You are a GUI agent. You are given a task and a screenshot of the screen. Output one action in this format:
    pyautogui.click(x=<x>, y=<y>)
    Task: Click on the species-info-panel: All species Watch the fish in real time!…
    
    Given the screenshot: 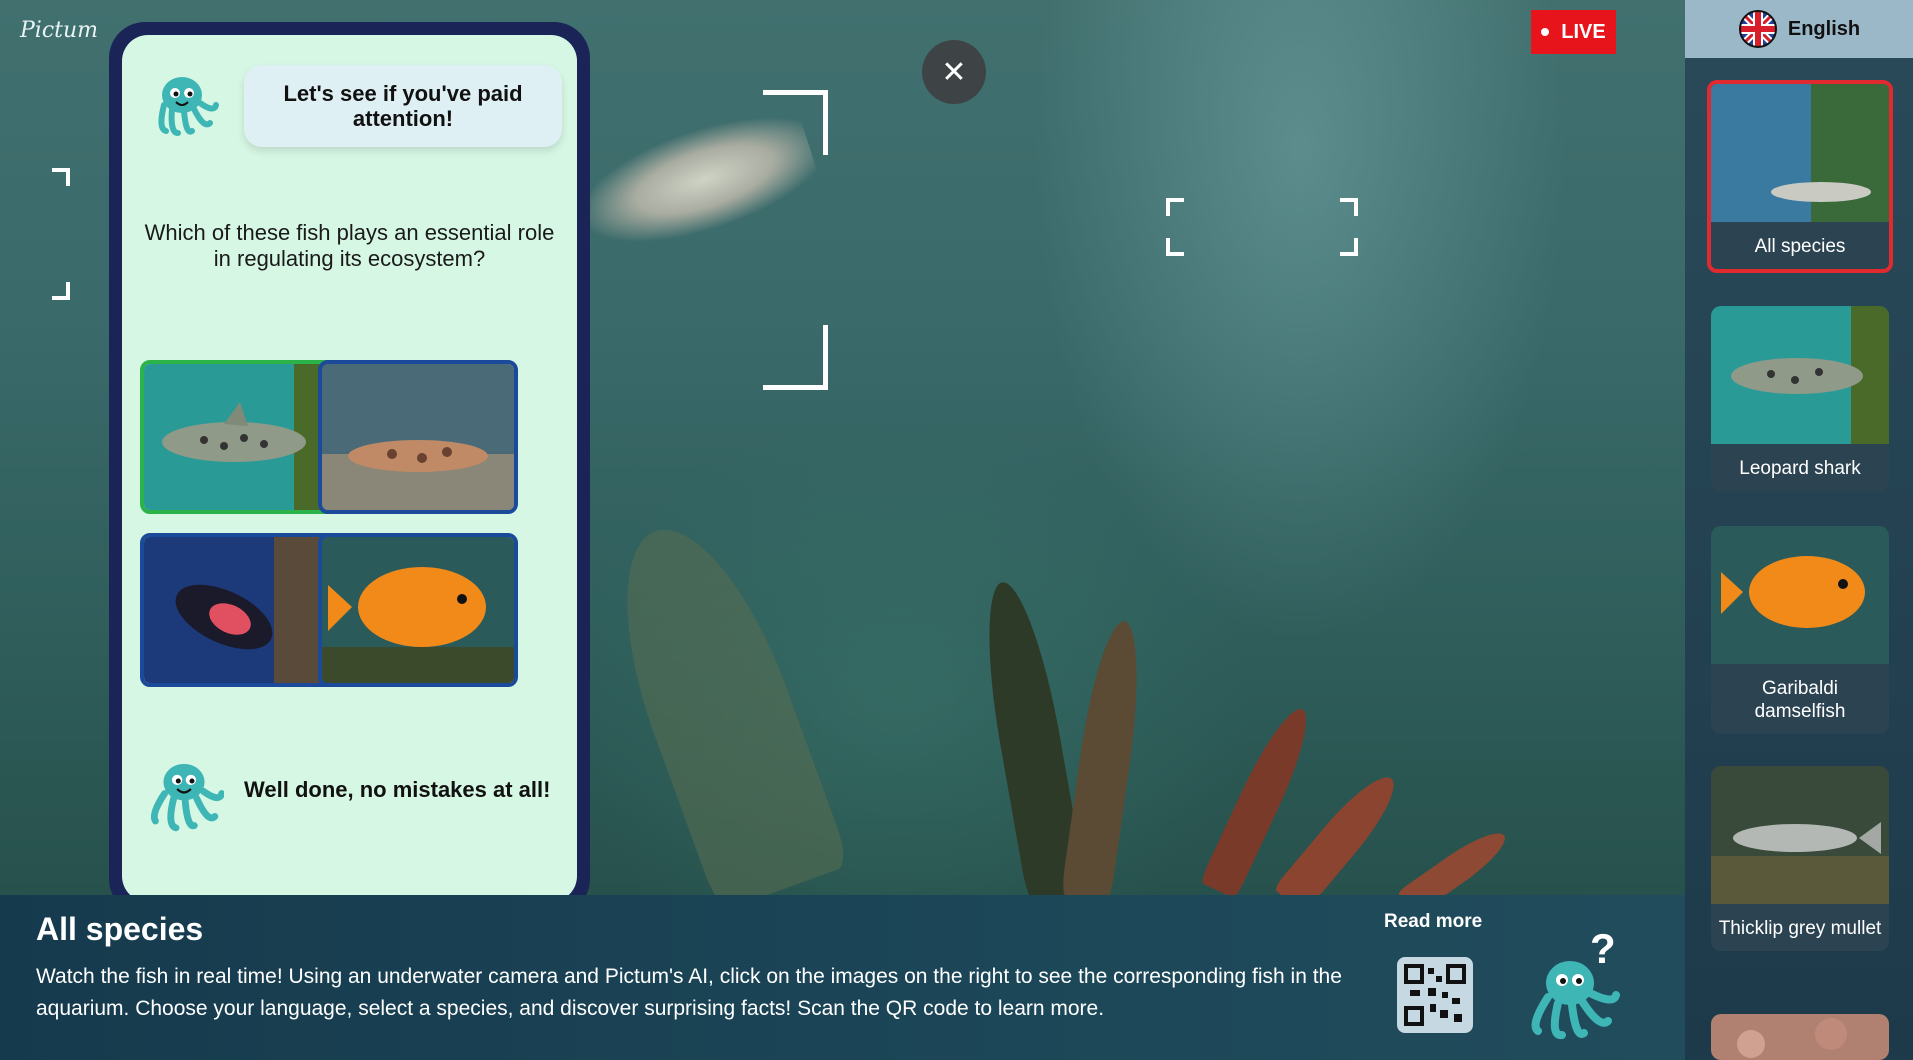 What is the action you would take?
    pyautogui.click(x=842, y=977)
    